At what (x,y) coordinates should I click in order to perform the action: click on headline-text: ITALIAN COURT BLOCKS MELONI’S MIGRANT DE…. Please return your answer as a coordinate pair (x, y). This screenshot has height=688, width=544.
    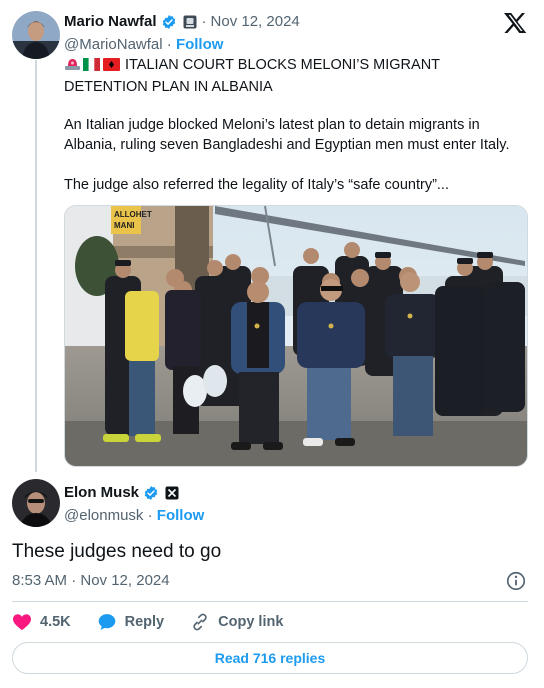
    Looking at the image, I should click on (252, 76).